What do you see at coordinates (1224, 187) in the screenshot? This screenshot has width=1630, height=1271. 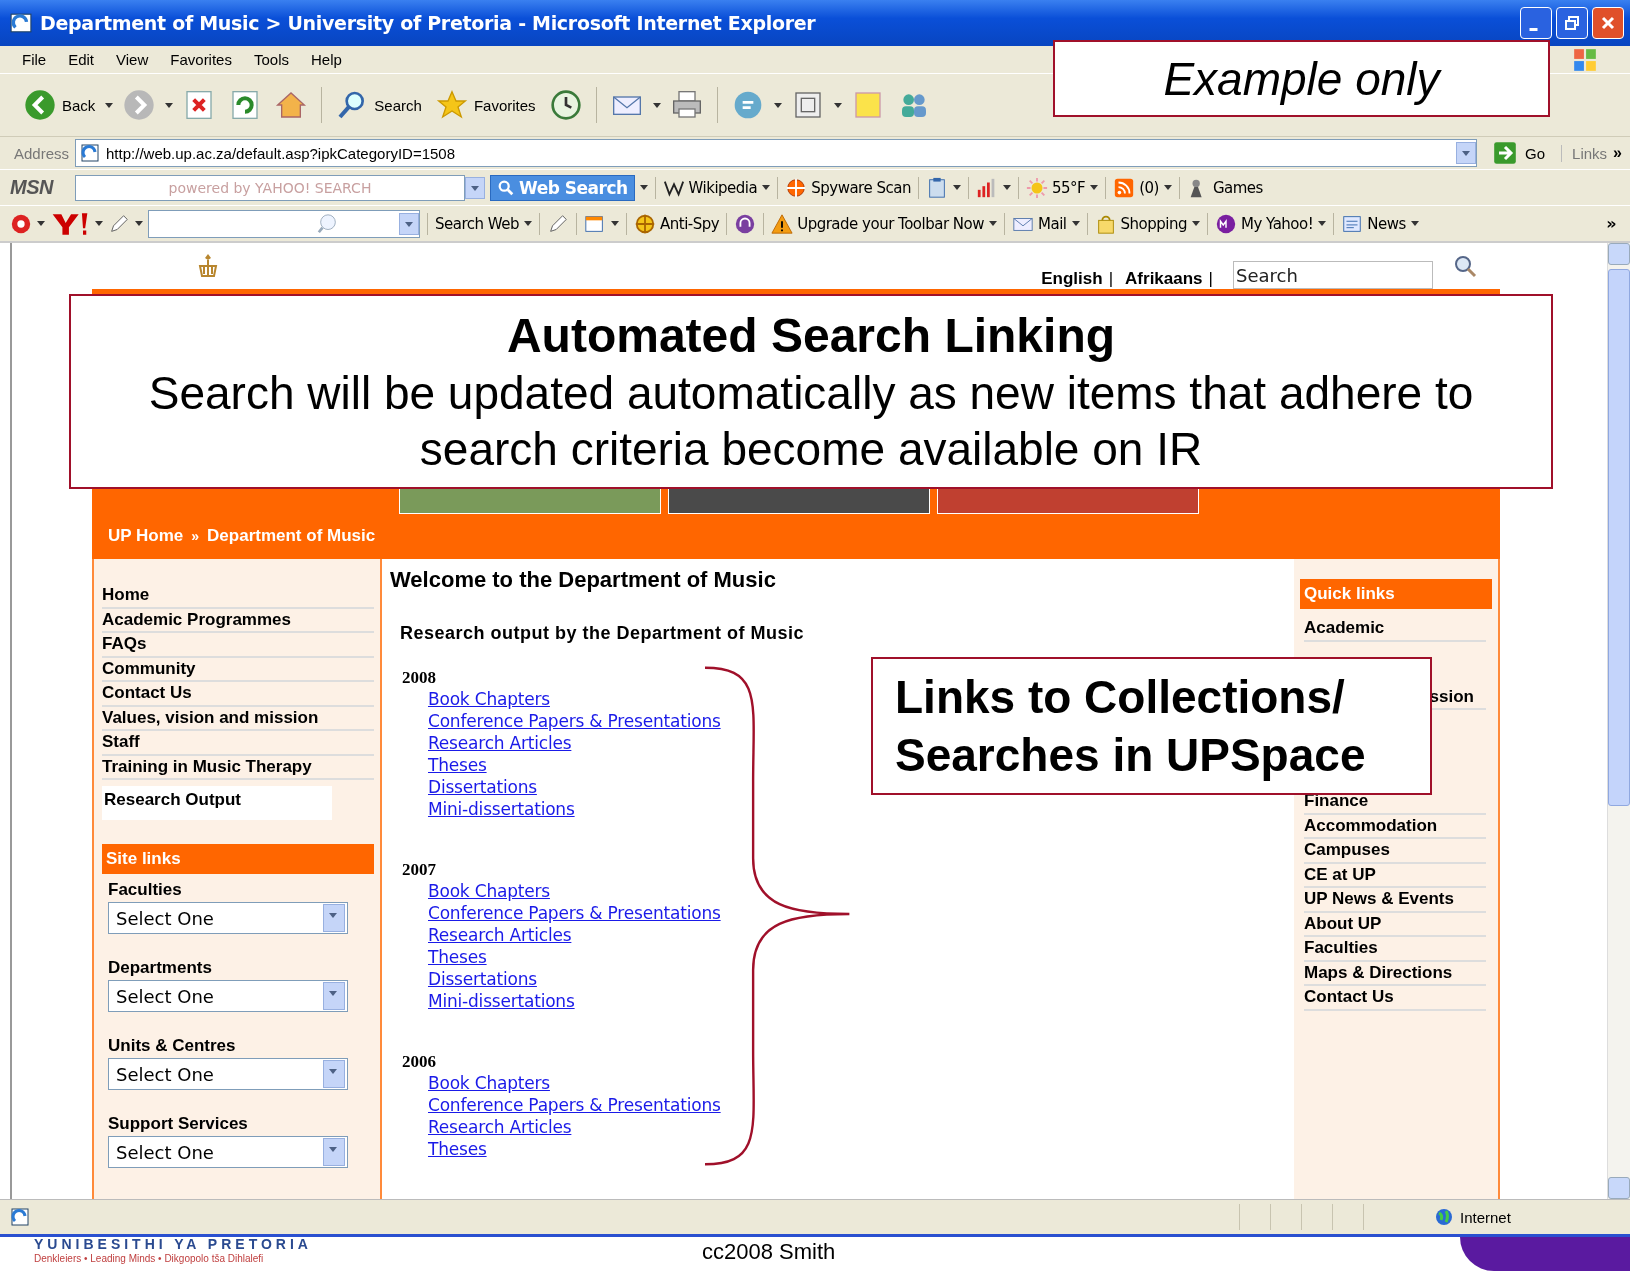 I see `games-button: Games` at bounding box center [1224, 187].